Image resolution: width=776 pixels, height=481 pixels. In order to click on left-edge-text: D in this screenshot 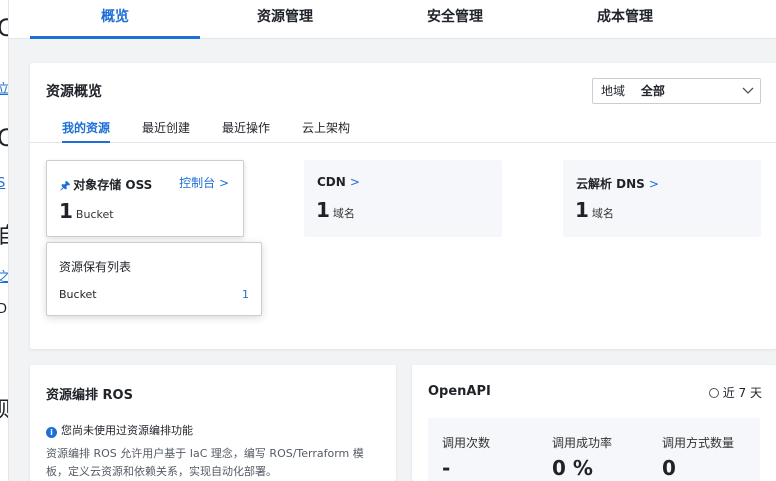, I will do `click(3, 309)`.